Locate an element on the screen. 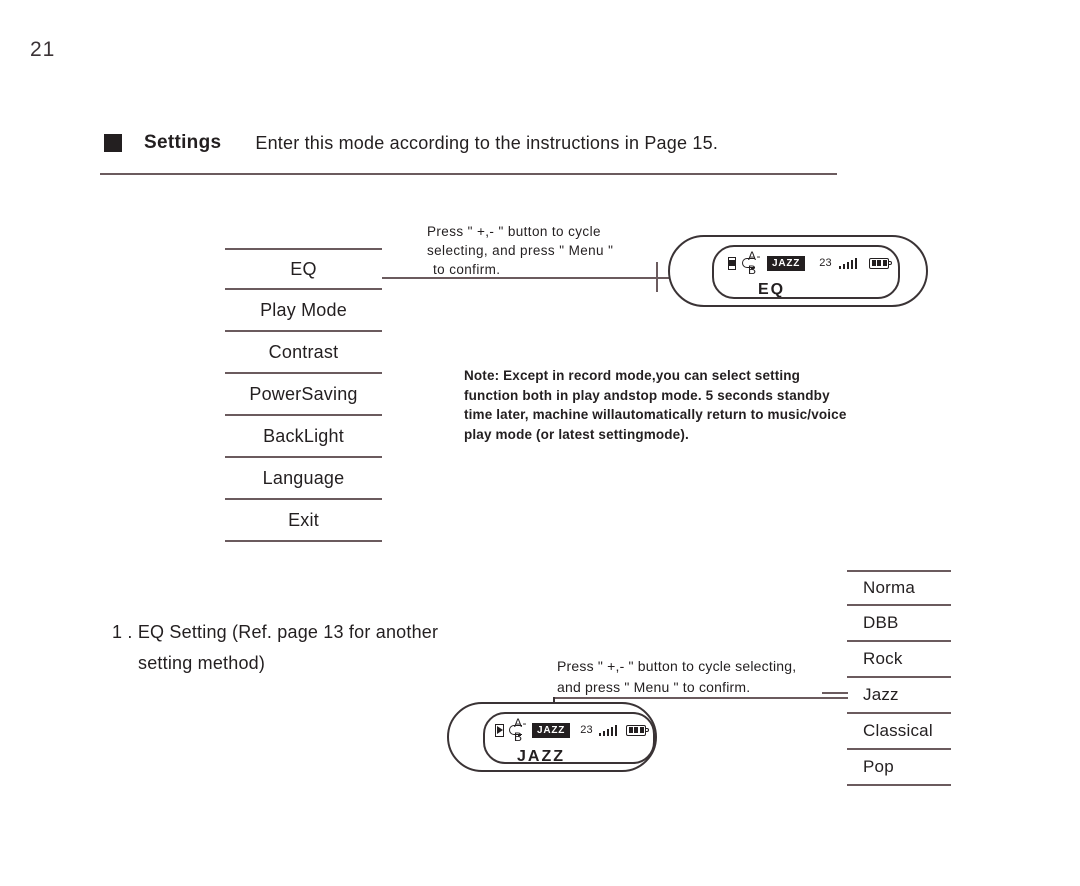 This screenshot has width=1080, height=886. eq-options-list: Norma DBB Rock Jazz Classical Pop is located at coordinates (899, 678).